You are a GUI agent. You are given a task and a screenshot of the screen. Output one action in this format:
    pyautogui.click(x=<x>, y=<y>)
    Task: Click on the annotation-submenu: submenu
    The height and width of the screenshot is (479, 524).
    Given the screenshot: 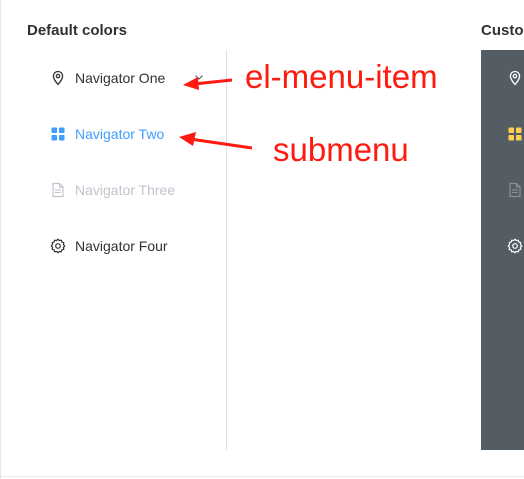 What is the action you would take?
    pyautogui.click(x=341, y=149)
    